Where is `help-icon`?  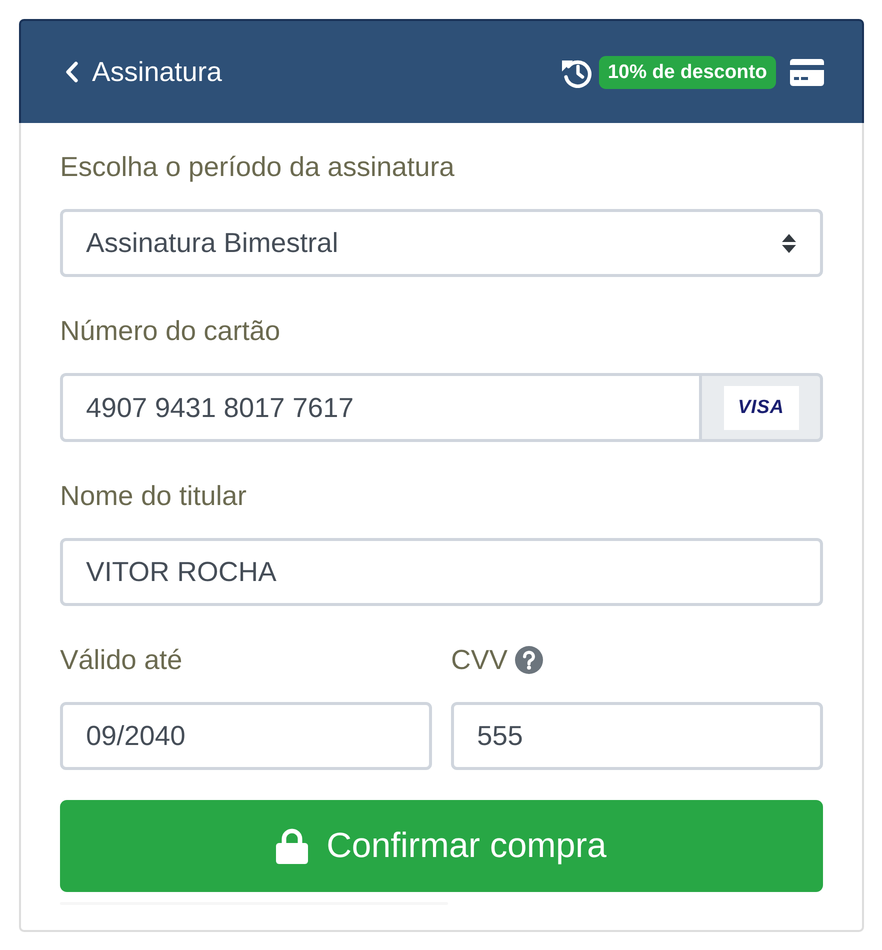
help-icon is located at coordinates (528, 660).